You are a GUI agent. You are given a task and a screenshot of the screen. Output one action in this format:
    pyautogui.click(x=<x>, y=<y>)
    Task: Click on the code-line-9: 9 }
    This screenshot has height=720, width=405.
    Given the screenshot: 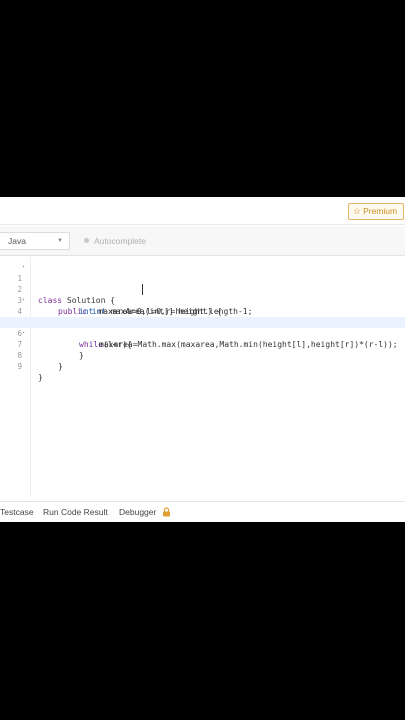 What is the action you would take?
    pyautogui.click(x=202, y=366)
    